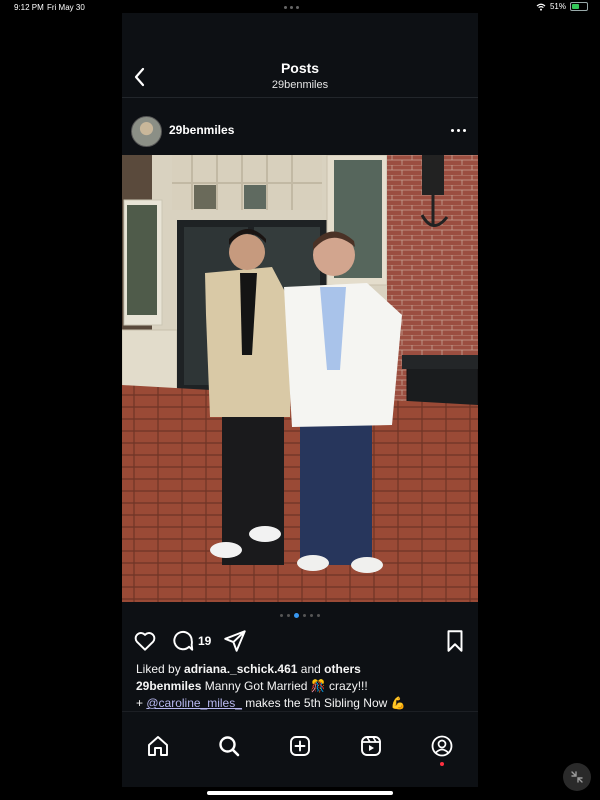 This screenshot has width=600, height=800. Describe the element at coordinates (300, 68) in the screenshot. I see `page-title: Posts` at that location.